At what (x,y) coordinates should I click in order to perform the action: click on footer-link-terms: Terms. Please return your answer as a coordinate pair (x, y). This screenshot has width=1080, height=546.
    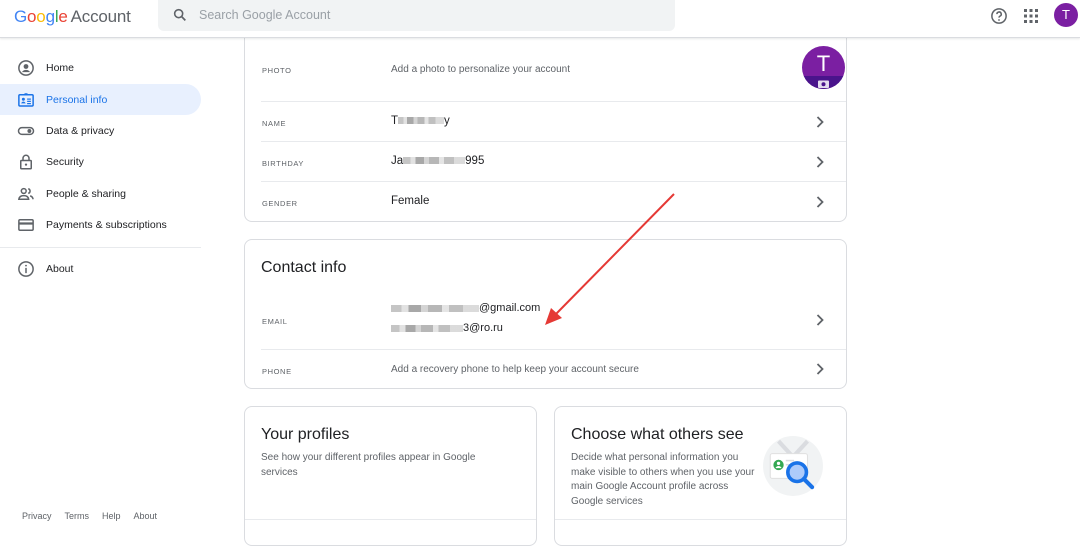
    Looking at the image, I should click on (77, 516).